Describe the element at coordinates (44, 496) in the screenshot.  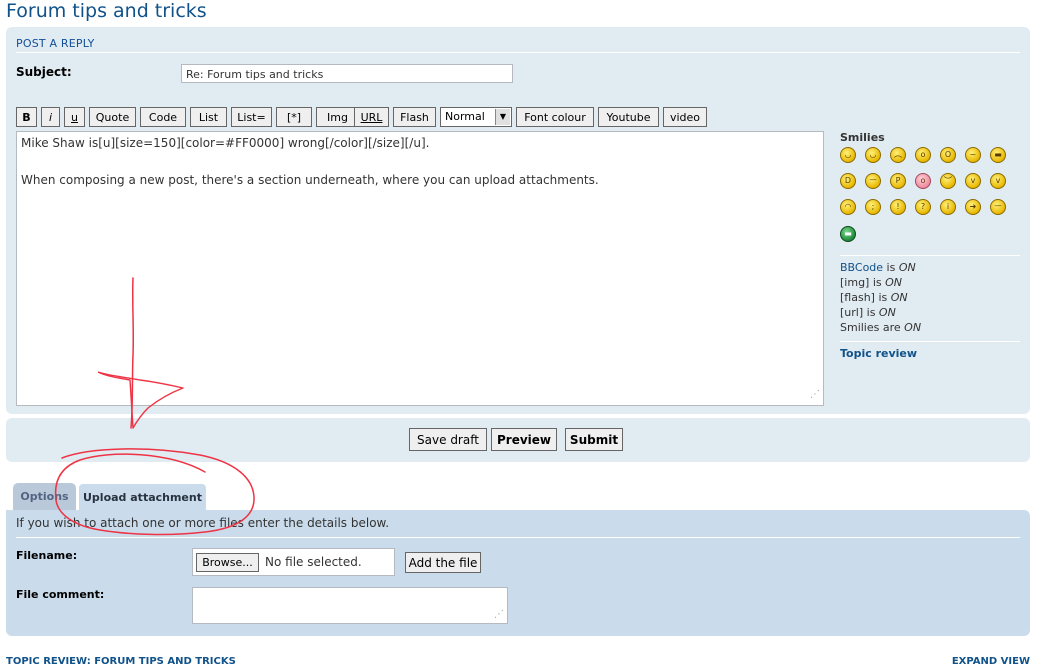
I see `tab-options: Options` at that location.